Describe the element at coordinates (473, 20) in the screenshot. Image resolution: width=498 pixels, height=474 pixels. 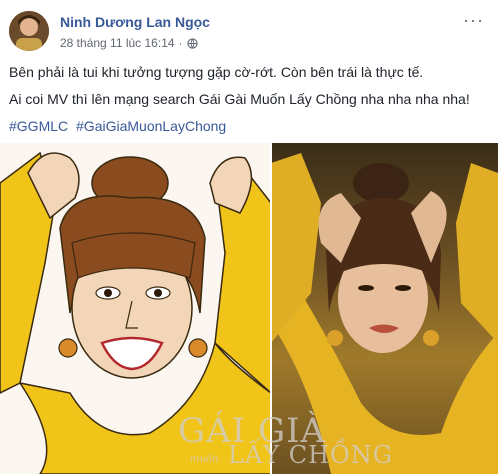
I see `more-options-button: ···` at that location.